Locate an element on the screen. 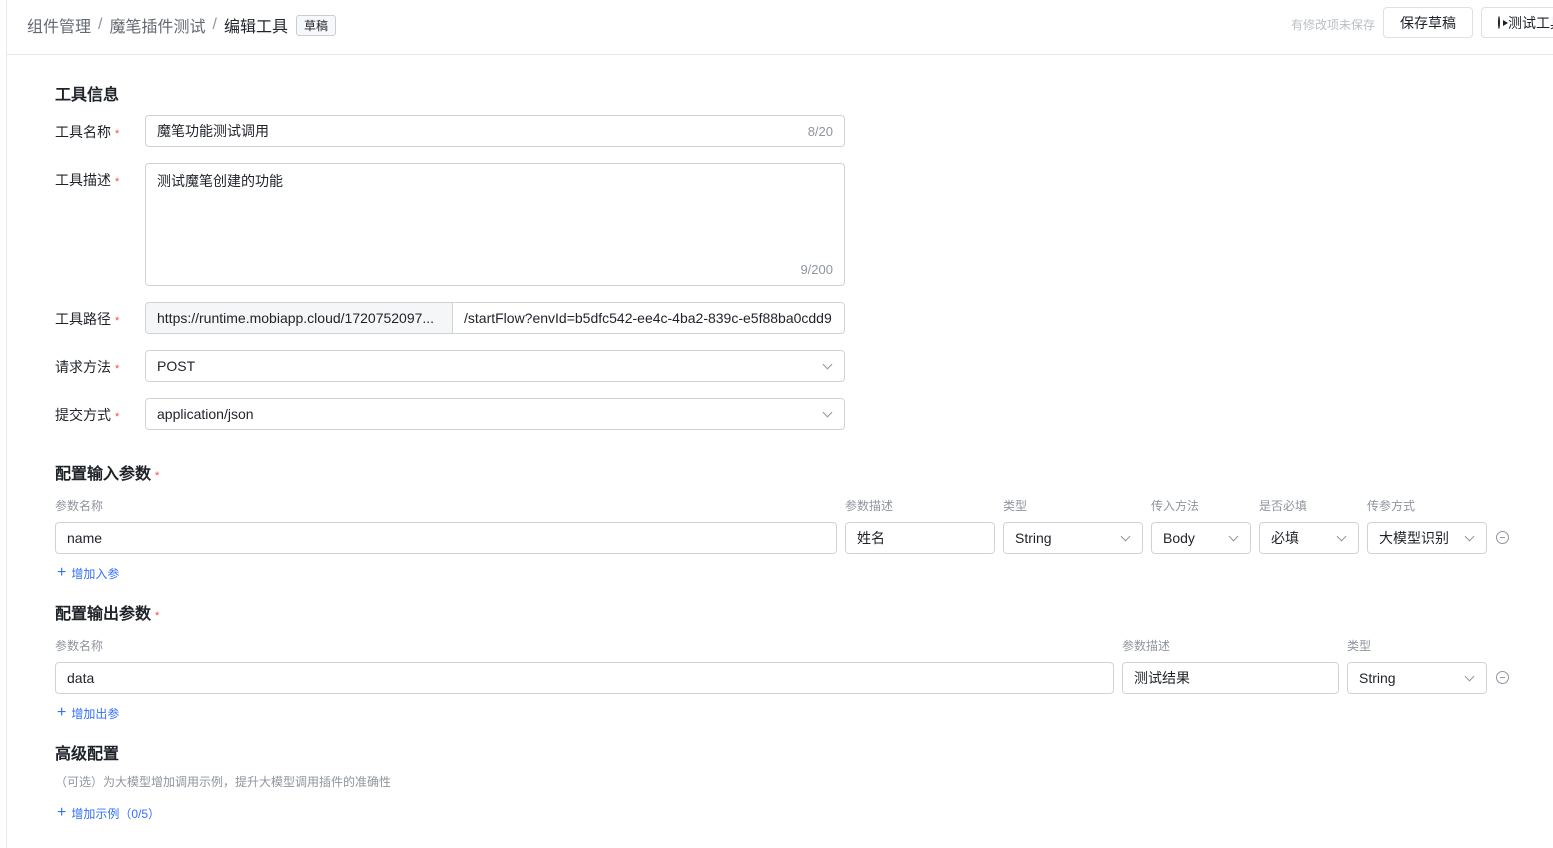 The image size is (1553, 848). add-example-button: + 增加示例（0/5） is located at coordinates (108, 813).